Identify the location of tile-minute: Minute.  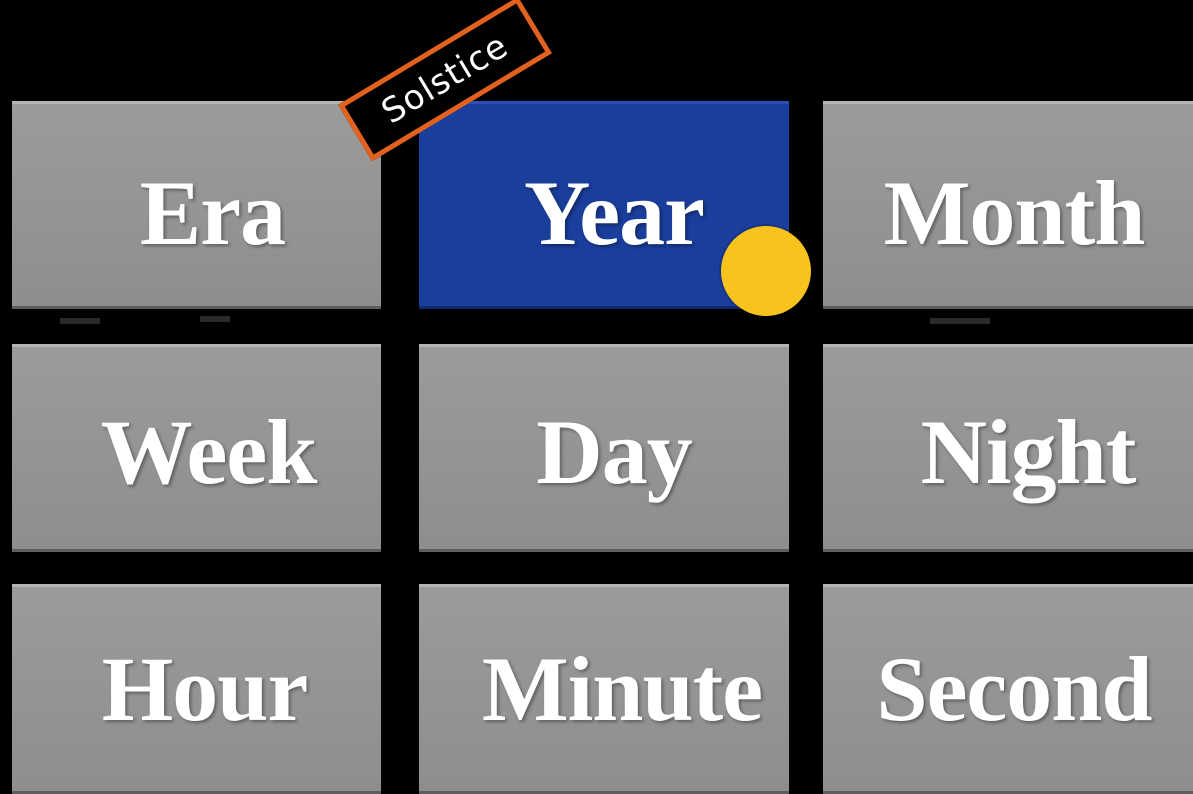
(604, 689).